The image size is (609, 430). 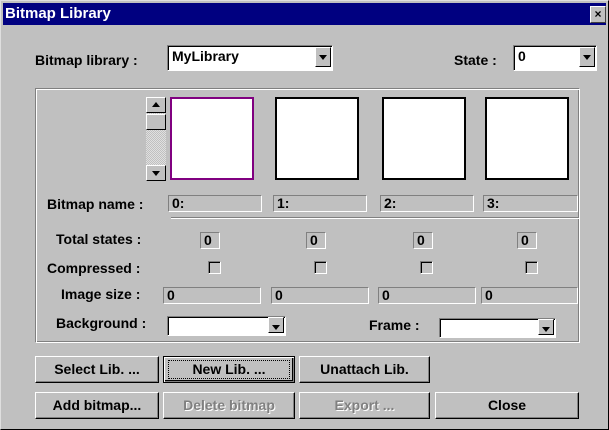 I want to click on state-value: 0, so click(x=522, y=56).